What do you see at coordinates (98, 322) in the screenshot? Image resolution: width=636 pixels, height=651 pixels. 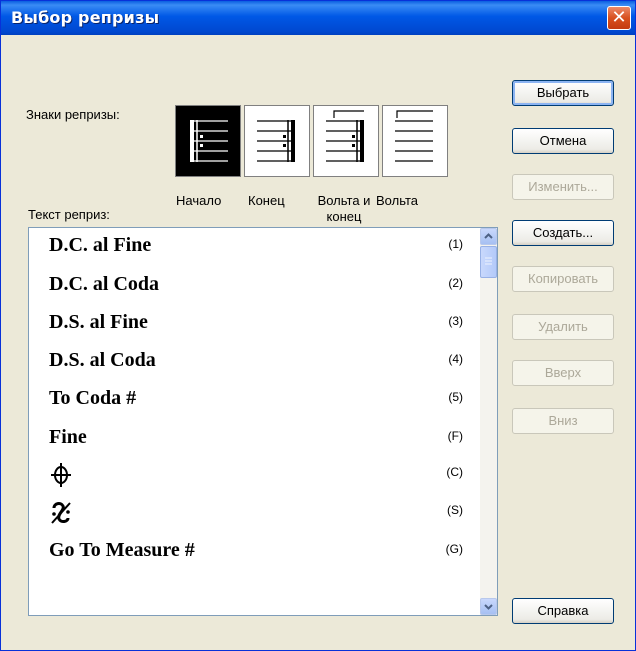 I see `list-item-text: D.S. al Fine` at bounding box center [98, 322].